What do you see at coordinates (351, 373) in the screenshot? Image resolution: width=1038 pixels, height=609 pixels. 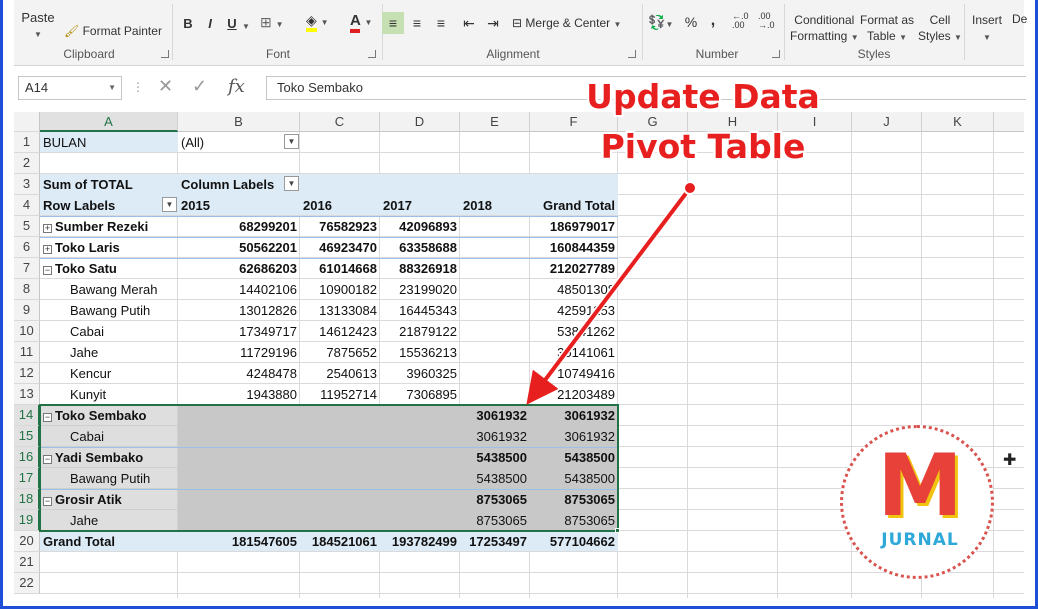 I see `value-cell: 2540613` at bounding box center [351, 373].